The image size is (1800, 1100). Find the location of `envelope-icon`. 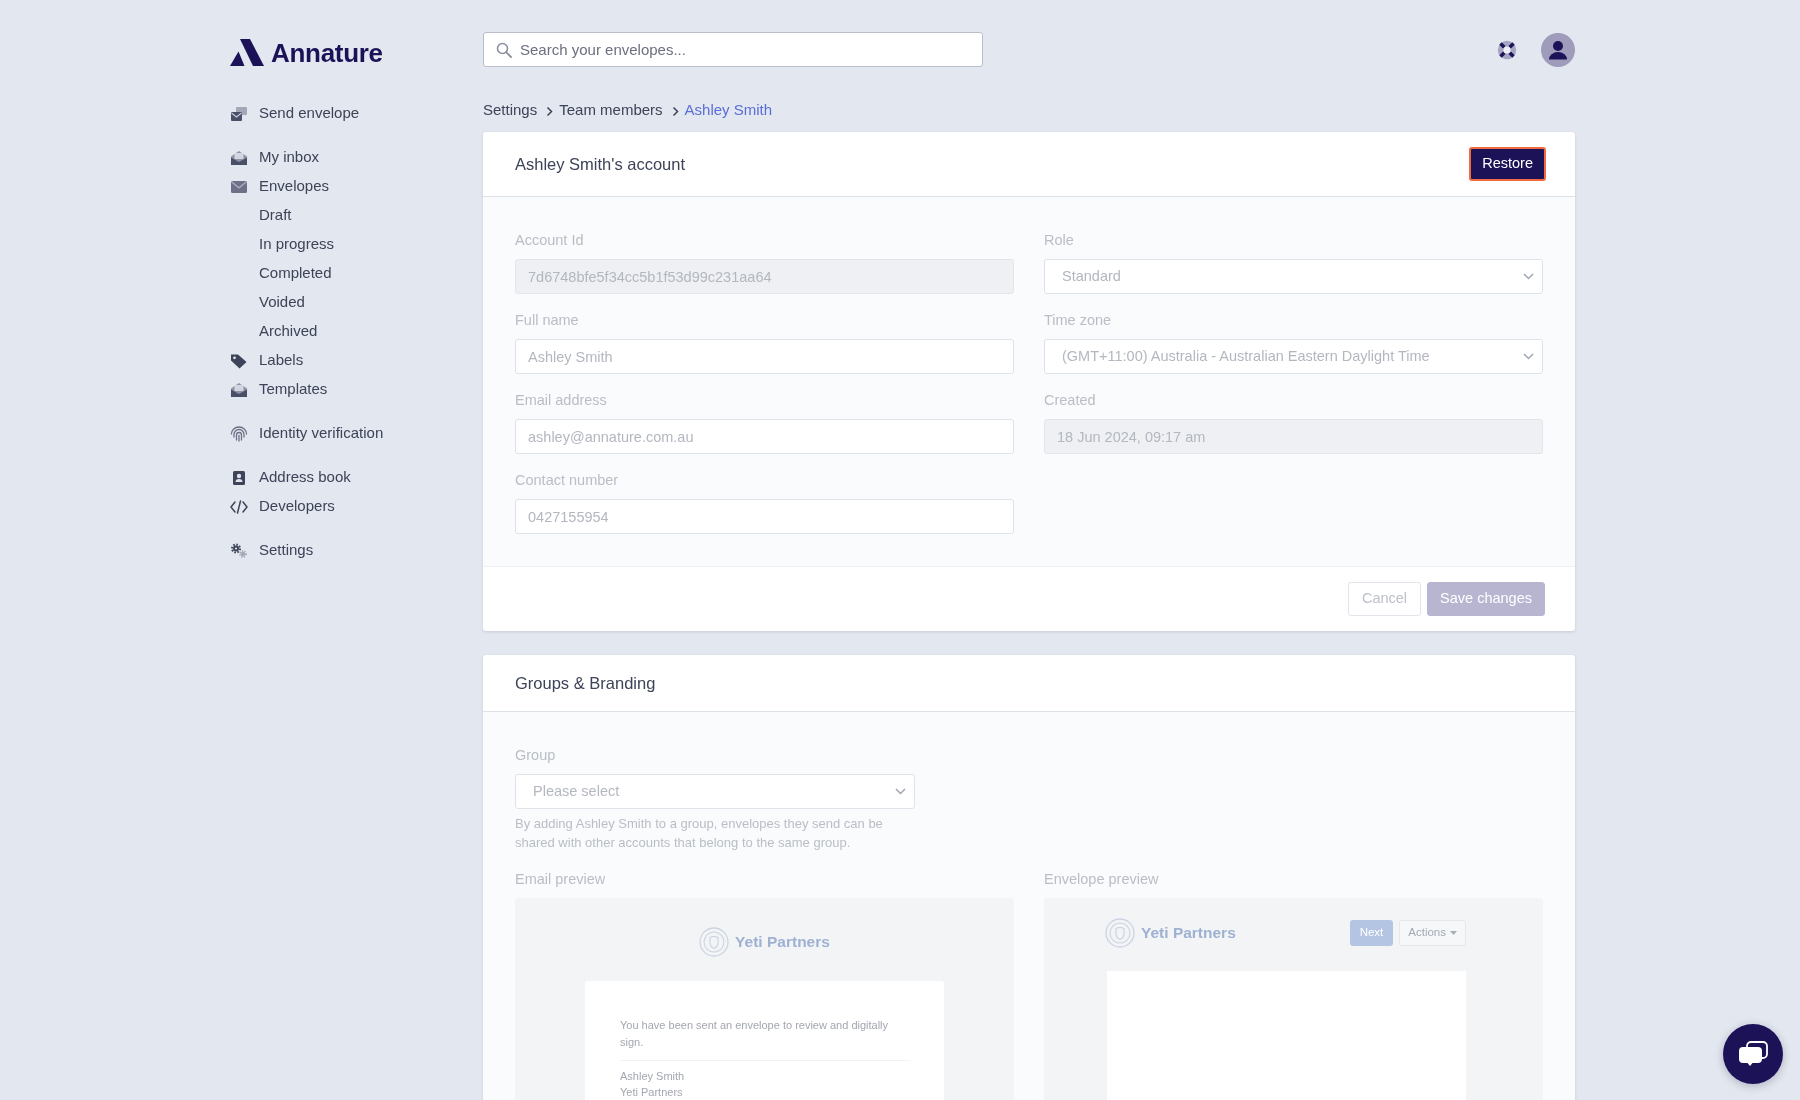

envelope-icon is located at coordinates (239, 186).